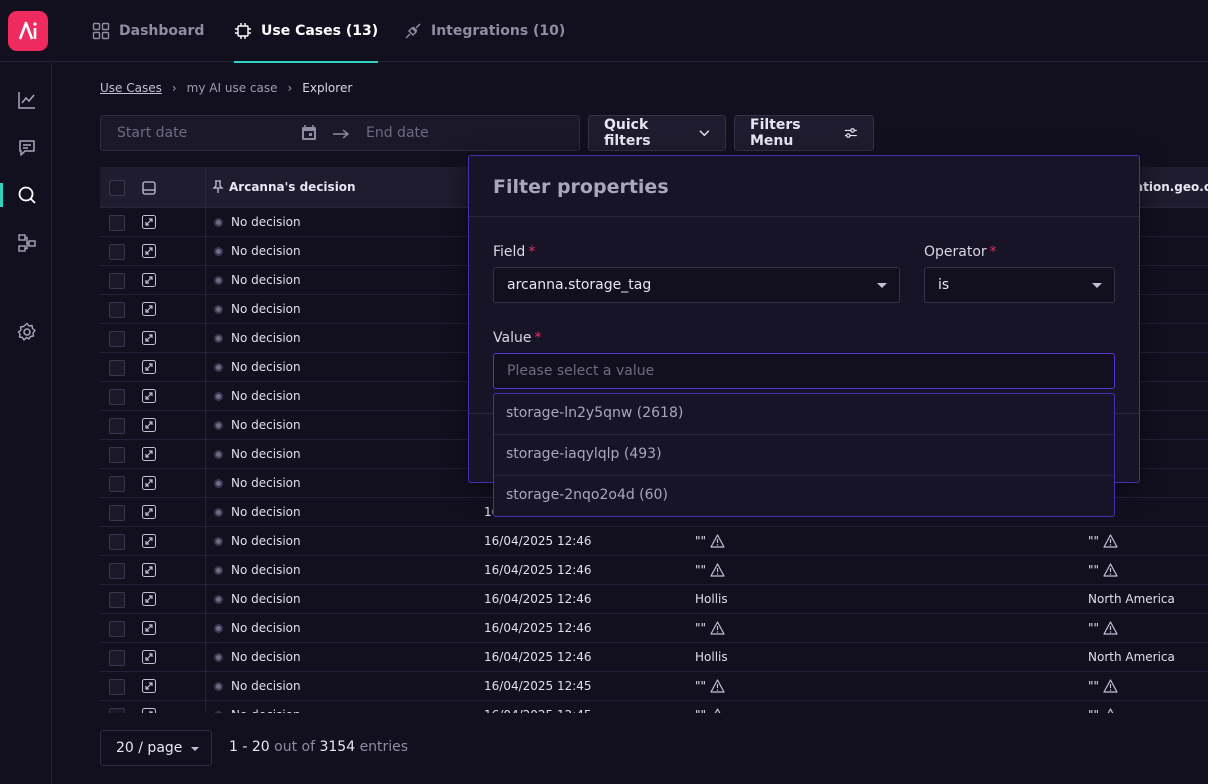 The height and width of the screenshot is (784, 1208). What do you see at coordinates (117, 188) in the screenshot?
I see `select-all-checkbox` at bounding box center [117, 188].